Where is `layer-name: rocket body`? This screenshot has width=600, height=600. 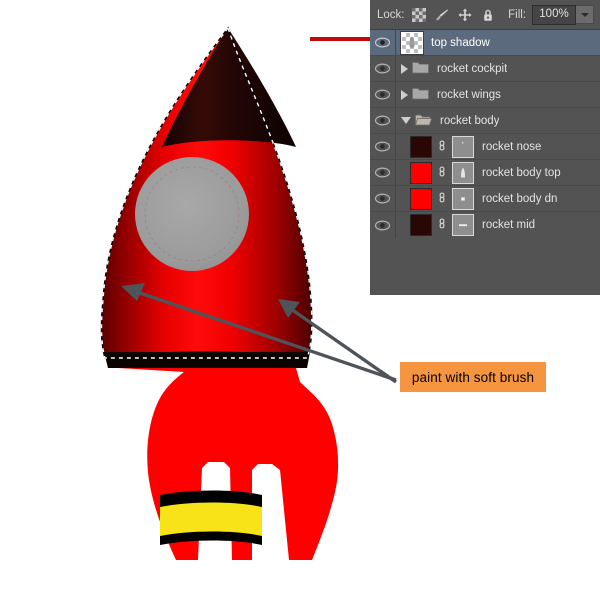
layer-name: rocket body is located at coordinates (470, 120).